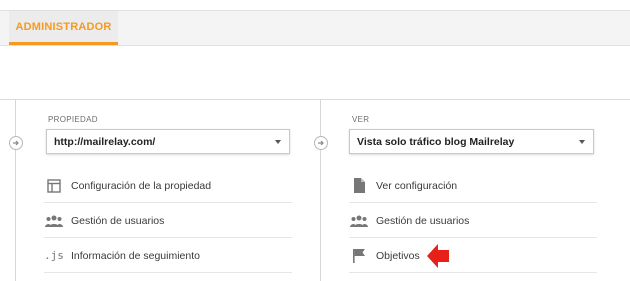  Describe the element at coordinates (438, 256) in the screenshot. I see `red-arrow-icon` at that location.